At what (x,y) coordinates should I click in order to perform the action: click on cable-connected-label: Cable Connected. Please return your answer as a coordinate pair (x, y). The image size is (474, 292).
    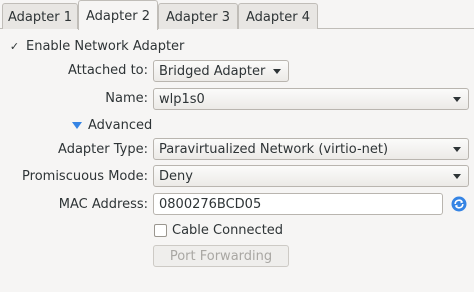
    Looking at the image, I should click on (228, 230).